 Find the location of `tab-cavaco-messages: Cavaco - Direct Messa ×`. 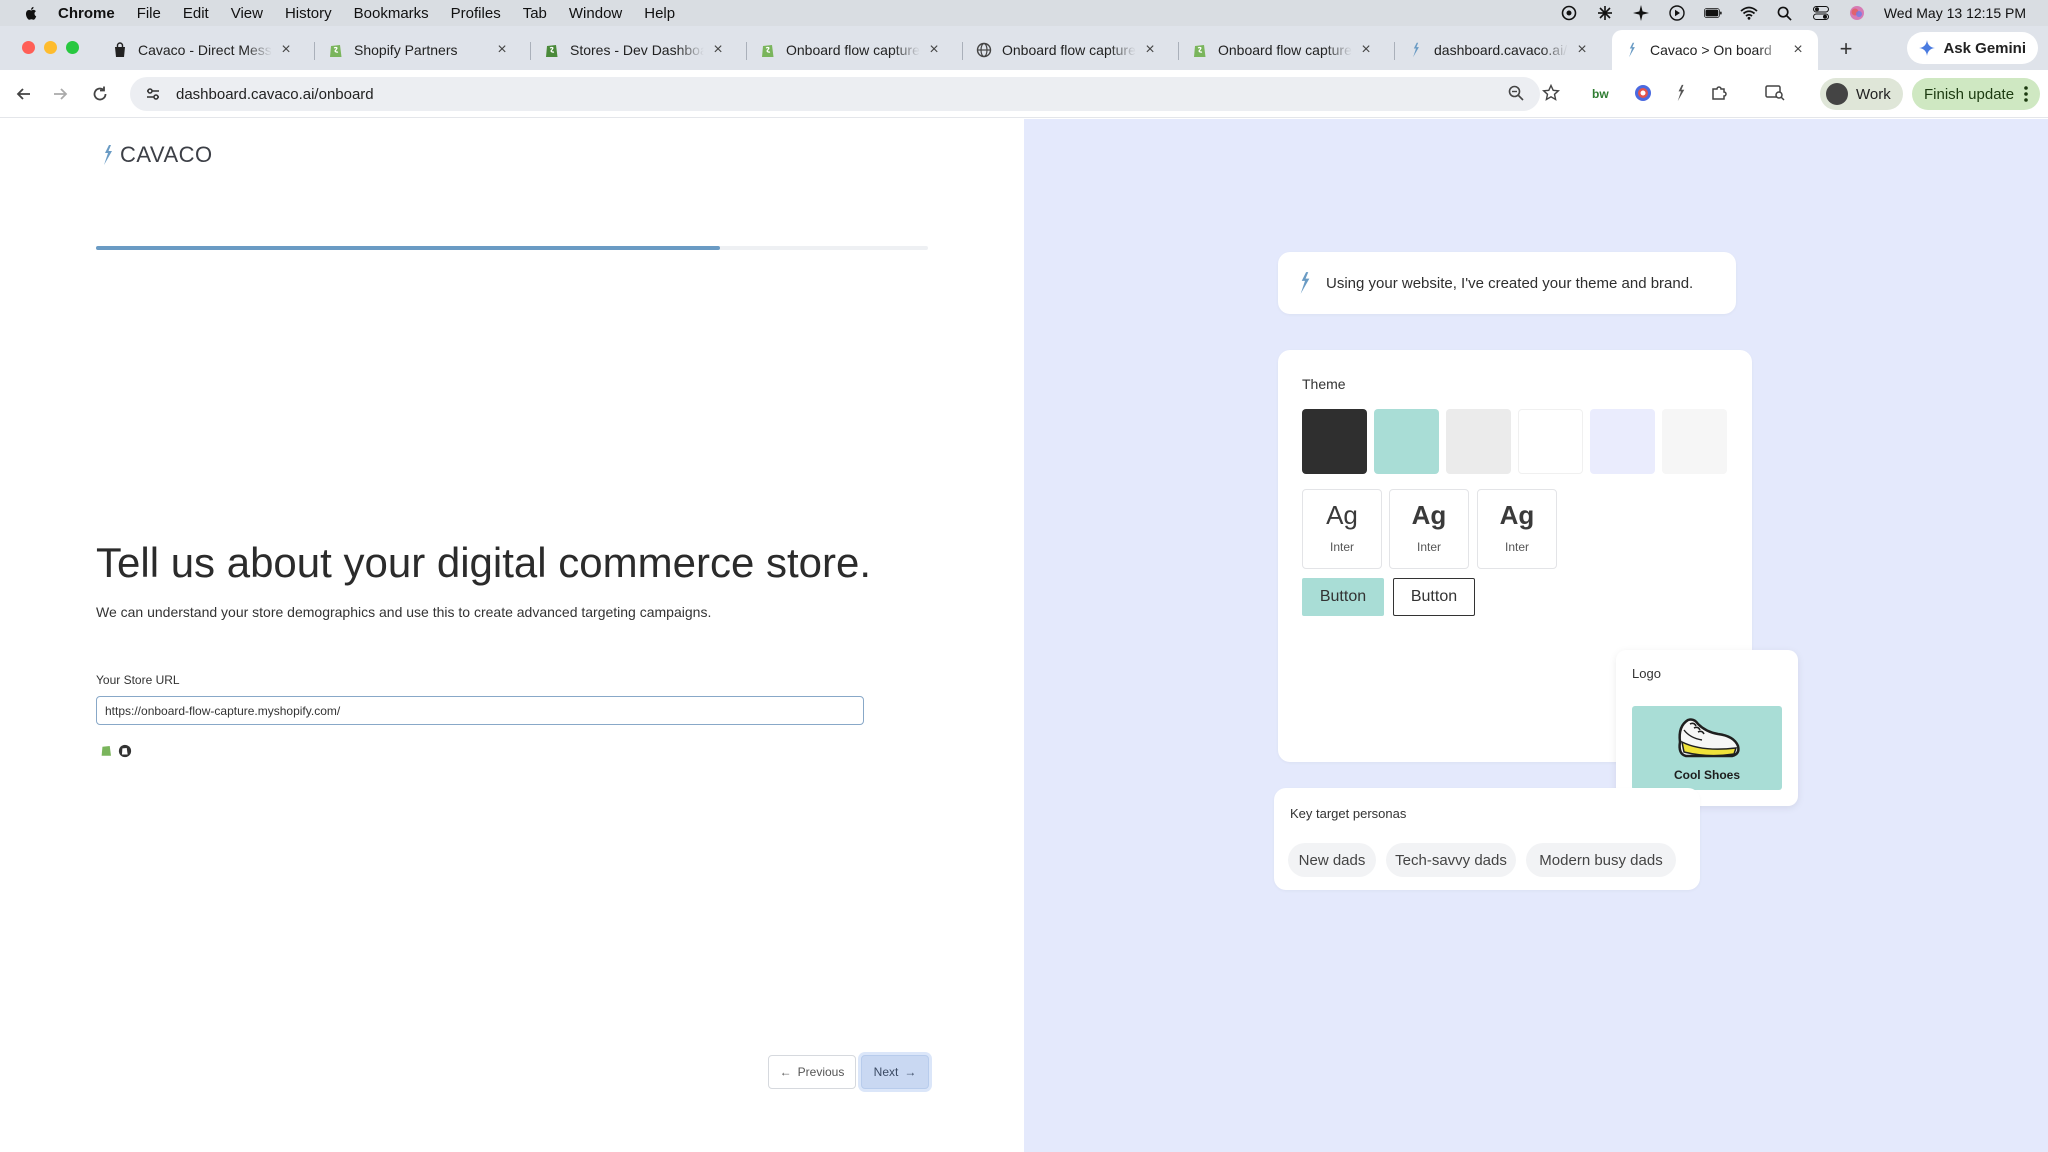

tab-cavaco-messages: Cavaco - Direct Messa × is located at coordinates (203, 50).